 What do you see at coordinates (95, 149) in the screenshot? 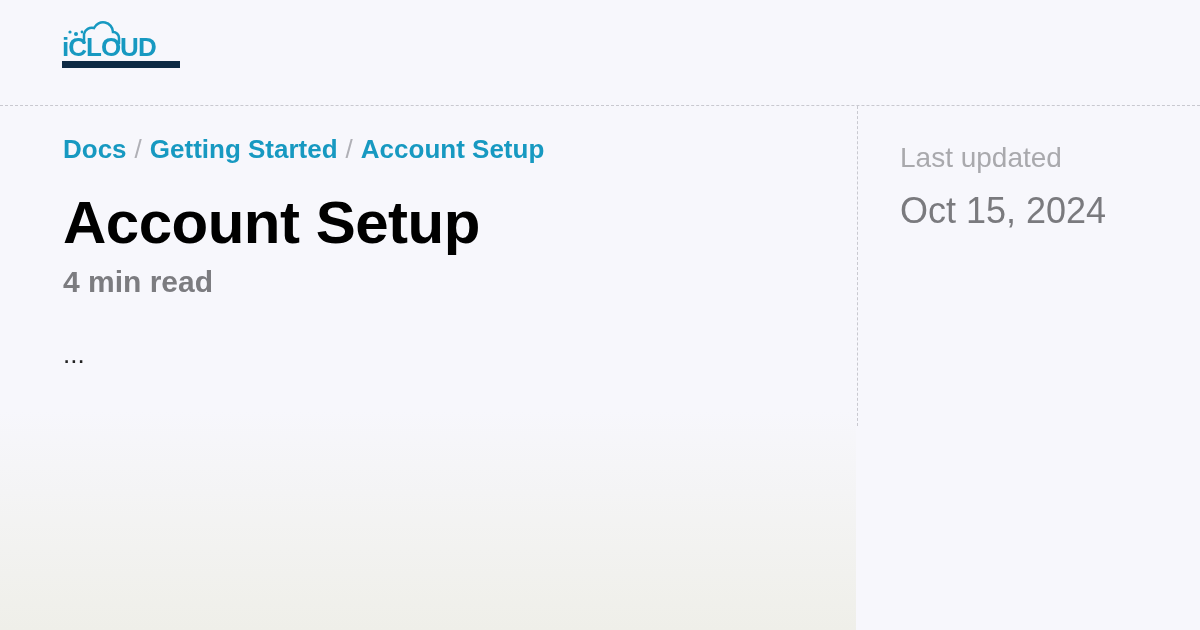
I see `breadcrumb-link: Docs` at bounding box center [95, 149].